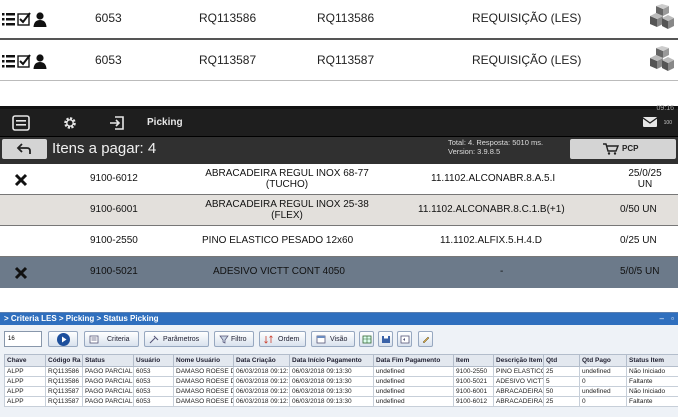 Image resolution: width=678 pixels, height=417 pixels. Describe the element at coordinates (153, 401) in the screenshot. I see `table-cell: 6053` at that location.